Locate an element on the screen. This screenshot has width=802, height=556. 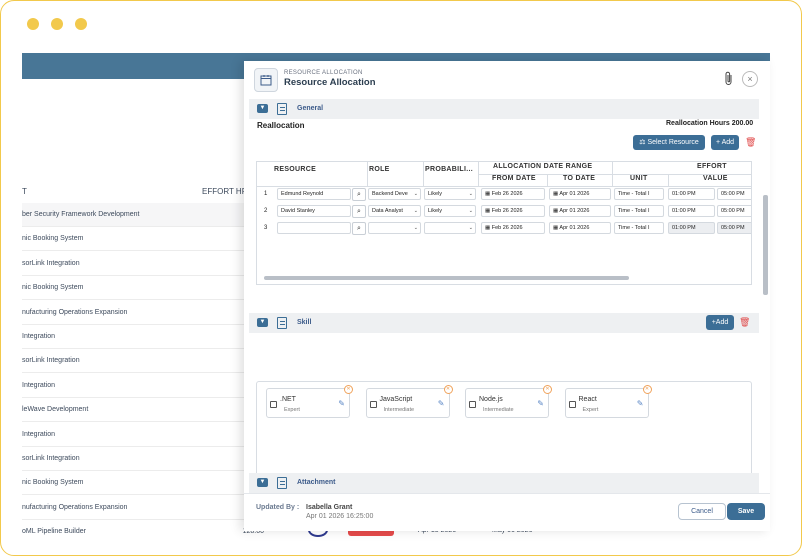
project-name: sorLink Integration is located at coordinates (51, 458).